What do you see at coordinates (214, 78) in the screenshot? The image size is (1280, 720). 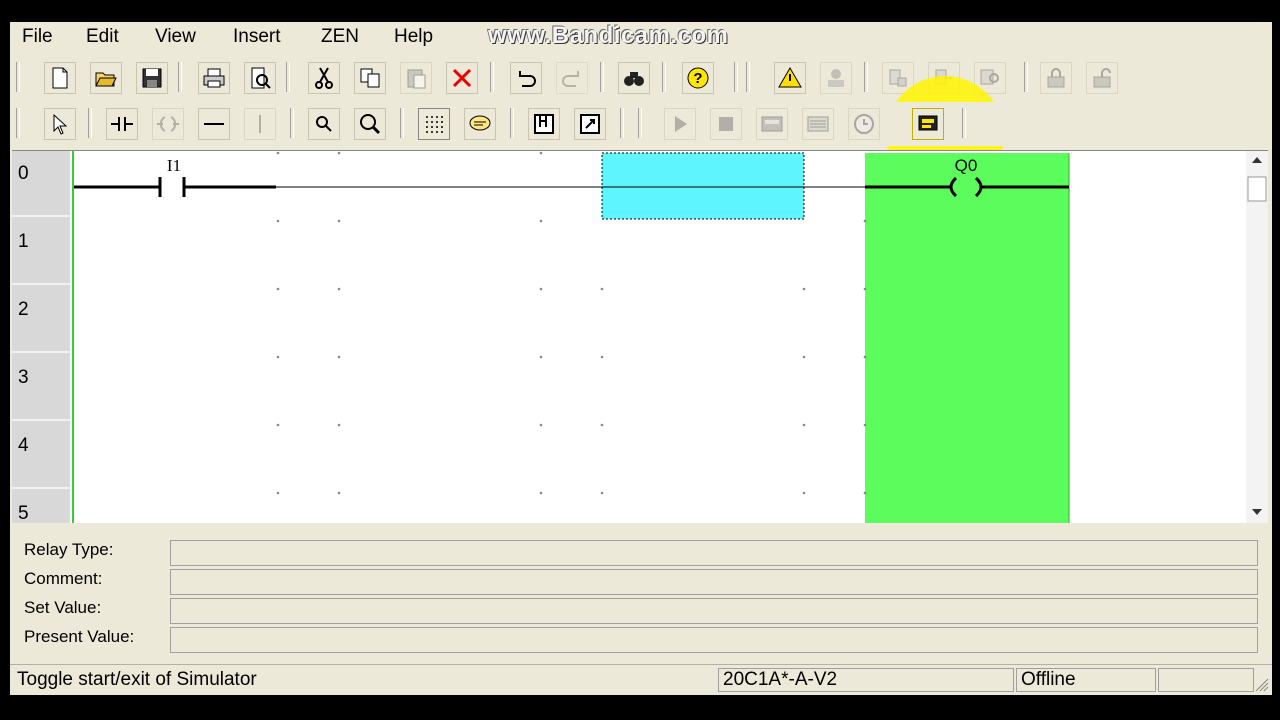 I see `print-button` at bounding box center [214, 78].